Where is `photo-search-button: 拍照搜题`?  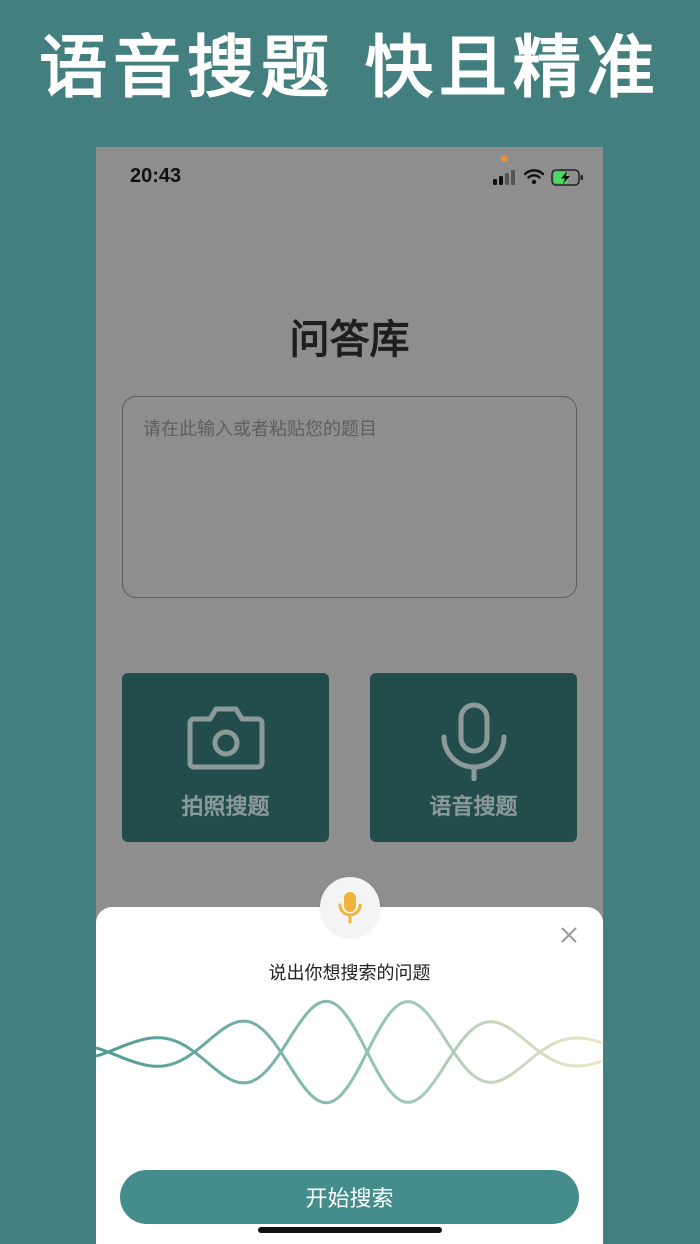
photo-search-button: 拍照搜题 is located at coordinates (225, 757).